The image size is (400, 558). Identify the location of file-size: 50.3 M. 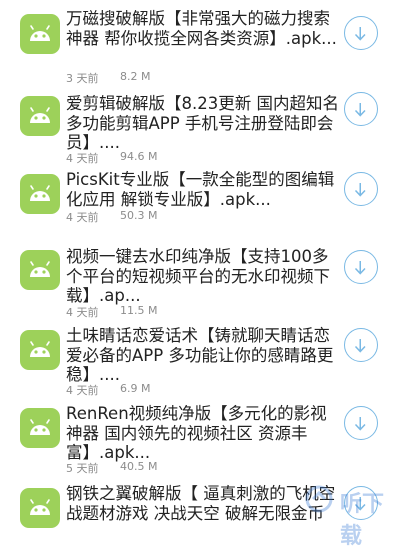
(139, 215).